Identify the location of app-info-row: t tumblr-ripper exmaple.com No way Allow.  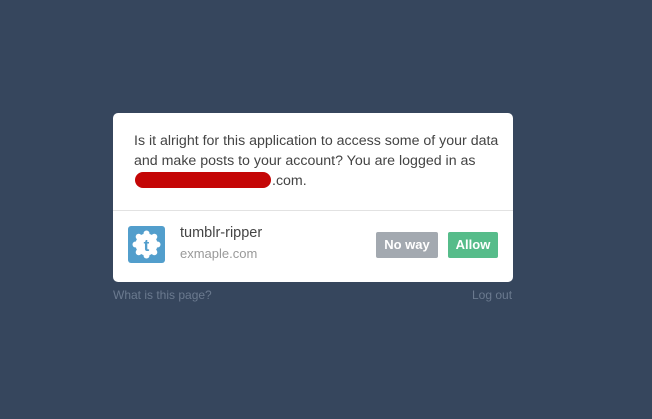
(313, 246).